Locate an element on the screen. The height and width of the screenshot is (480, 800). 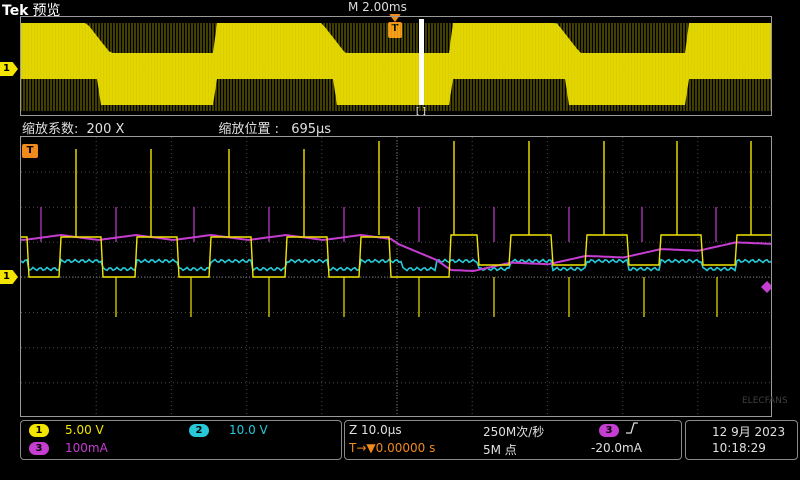
zoom-info-bar: 缩放系数: 200 X 缩放位置 : 695μs is located at coordinates (176, 127).